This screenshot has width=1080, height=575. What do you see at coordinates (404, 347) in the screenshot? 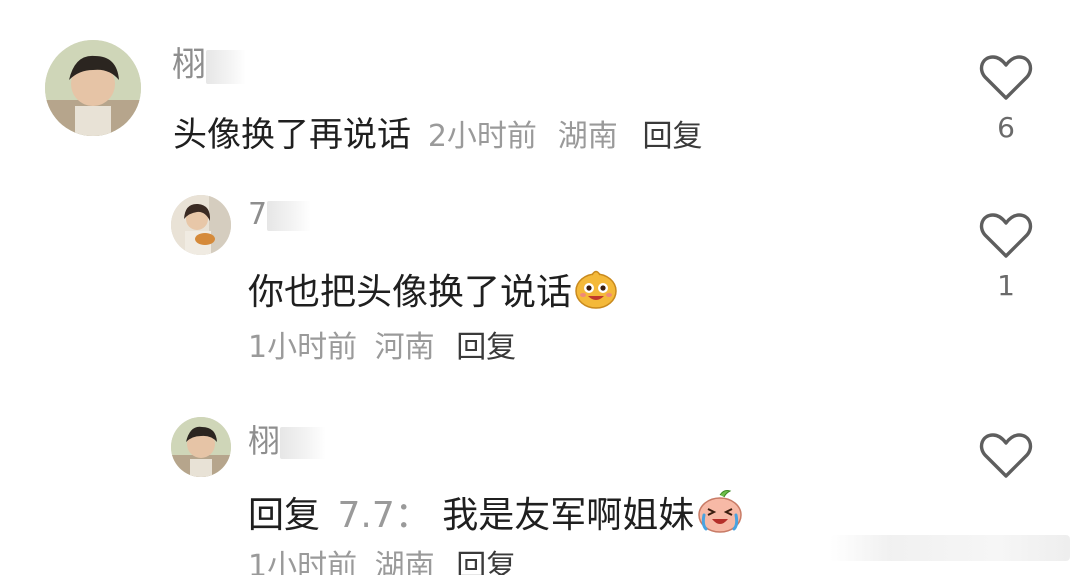
I see `comment-location: 河南` at bounding box center [404, 347].